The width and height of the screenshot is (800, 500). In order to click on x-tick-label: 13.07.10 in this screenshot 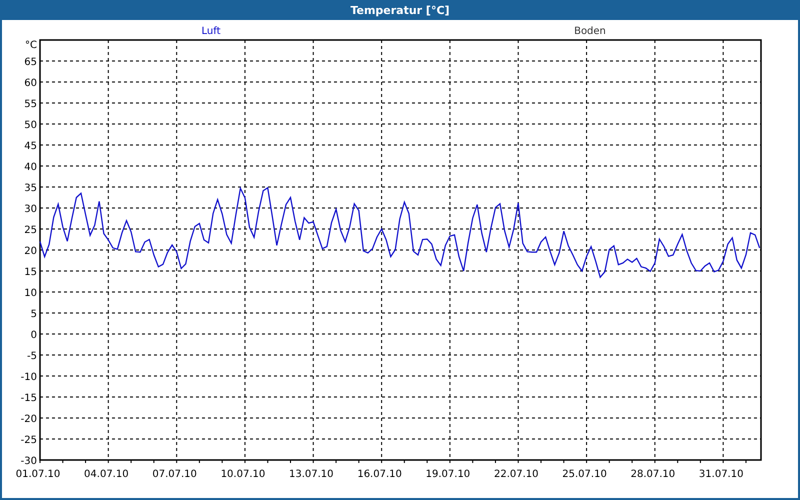, I will do `click(311, 474)`.